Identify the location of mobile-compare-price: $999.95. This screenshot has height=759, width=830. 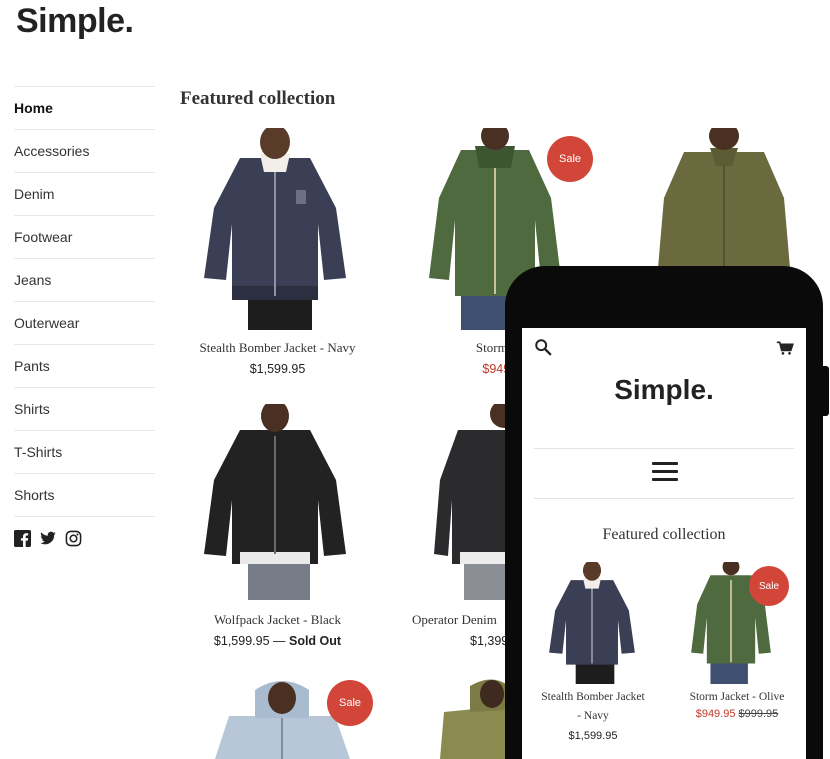
(758, 714).